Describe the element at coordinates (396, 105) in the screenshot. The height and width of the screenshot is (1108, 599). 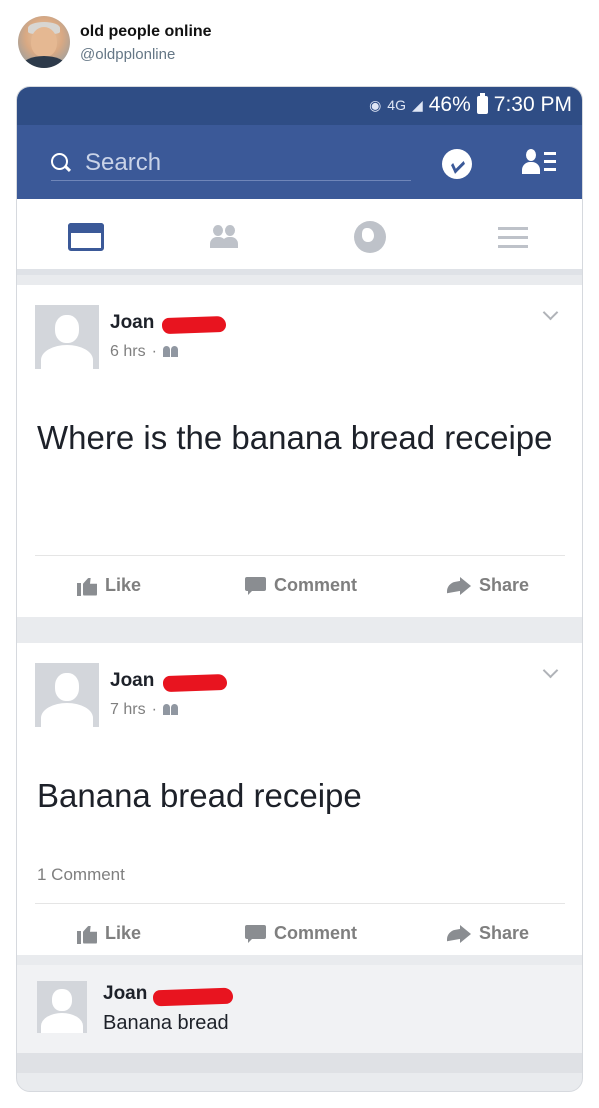
I see `network-label: 4G` at that location.